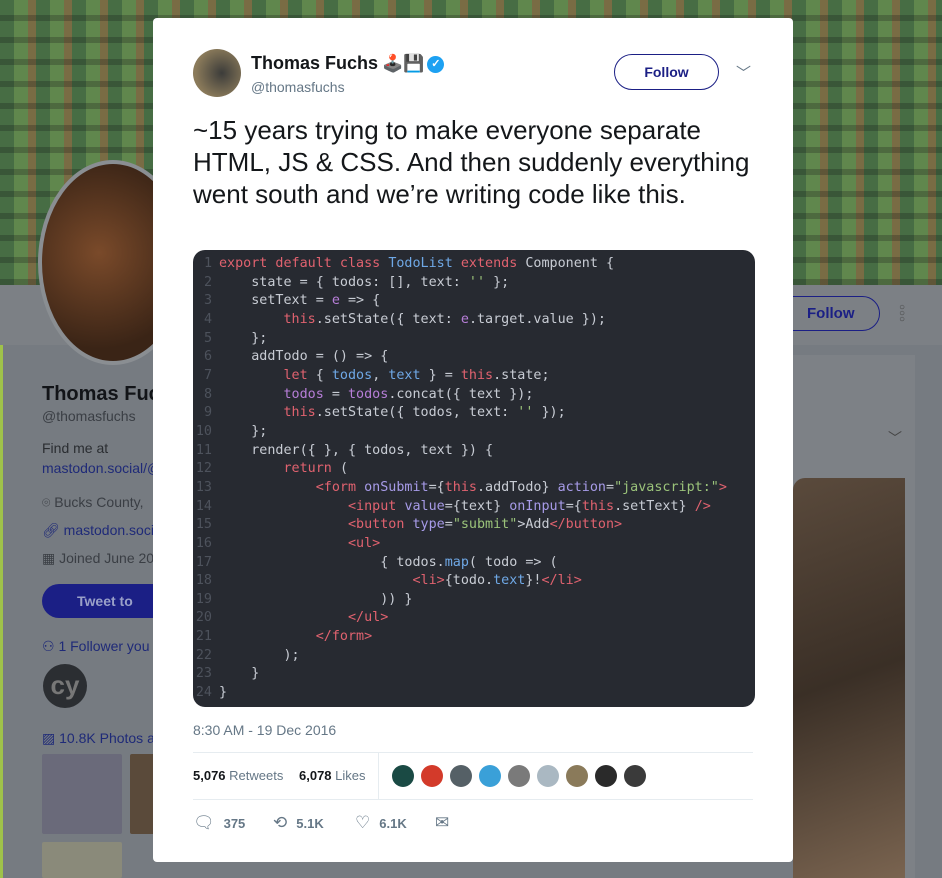  I want to click on retweet-icon: ⟲, so click(280, 822).